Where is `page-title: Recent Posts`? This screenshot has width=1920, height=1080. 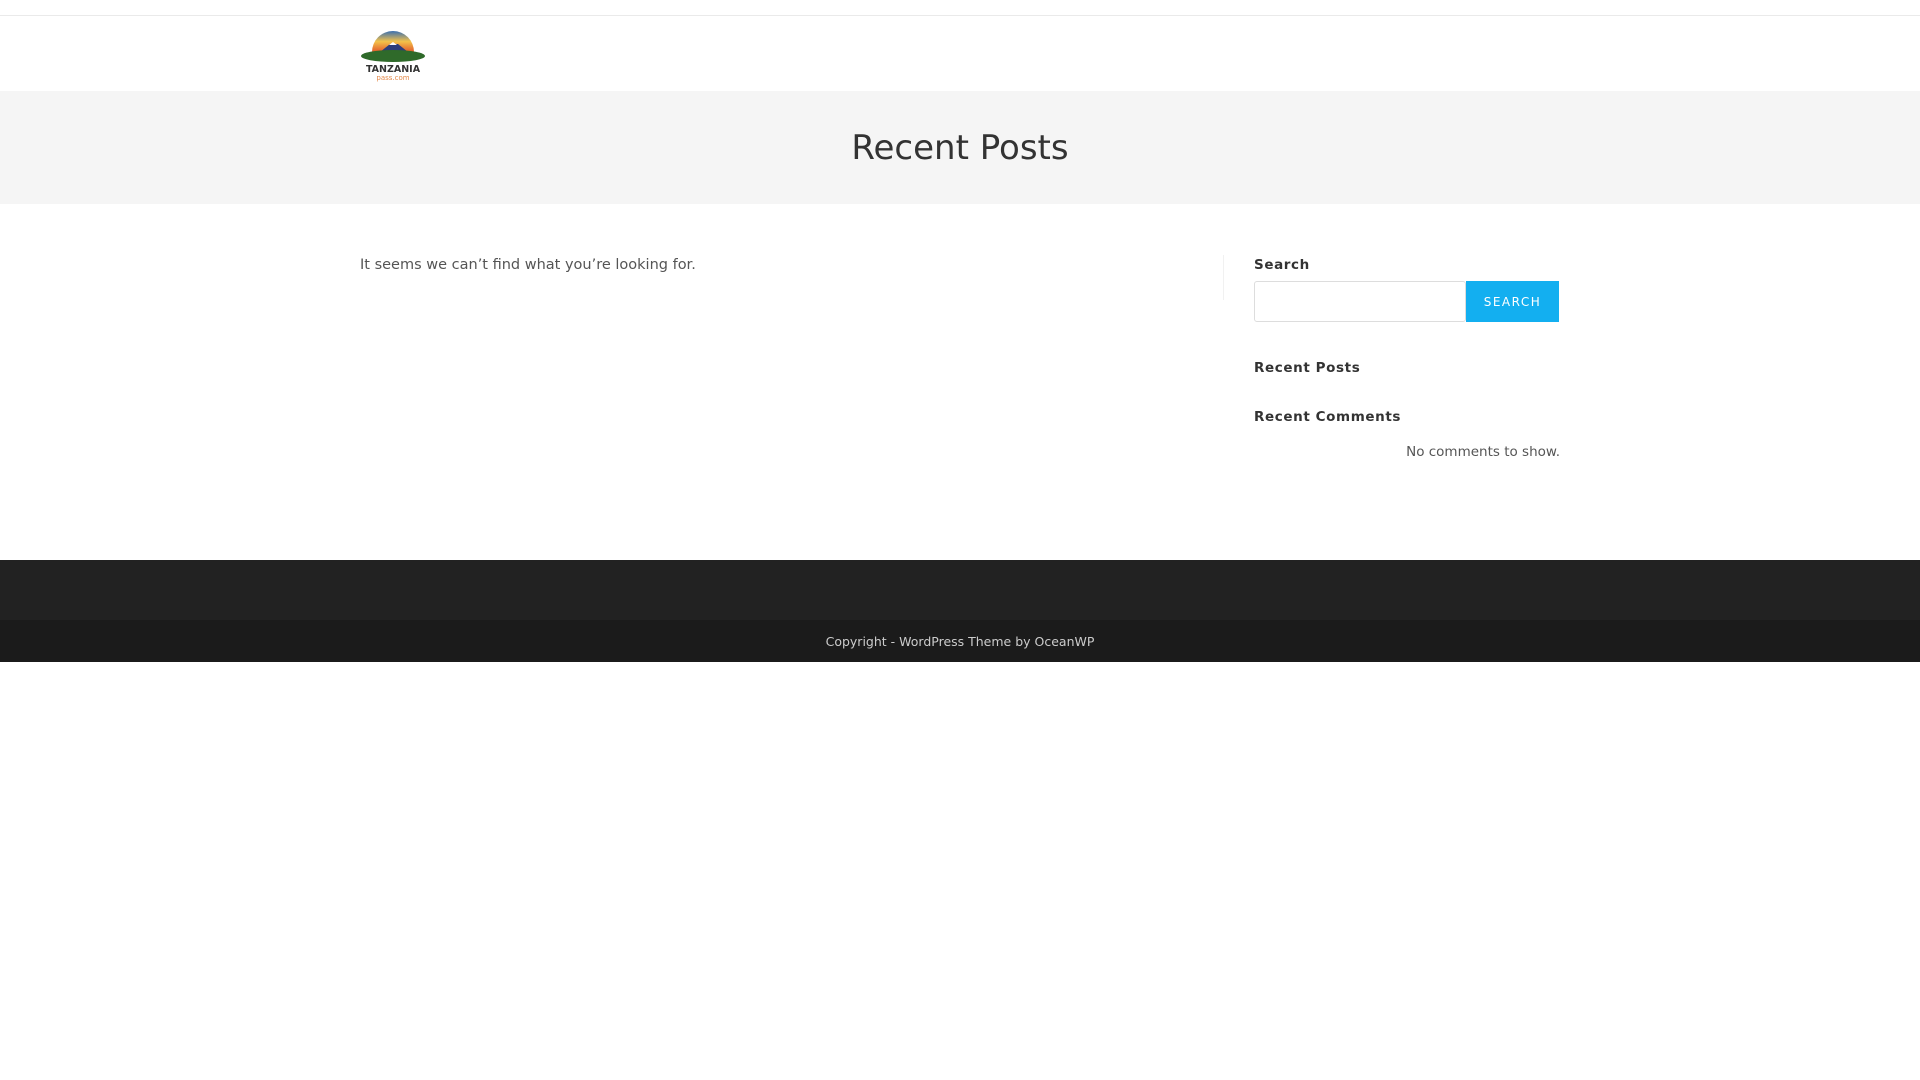
page-title: Recent Posts is located at coordinates (960, 147).